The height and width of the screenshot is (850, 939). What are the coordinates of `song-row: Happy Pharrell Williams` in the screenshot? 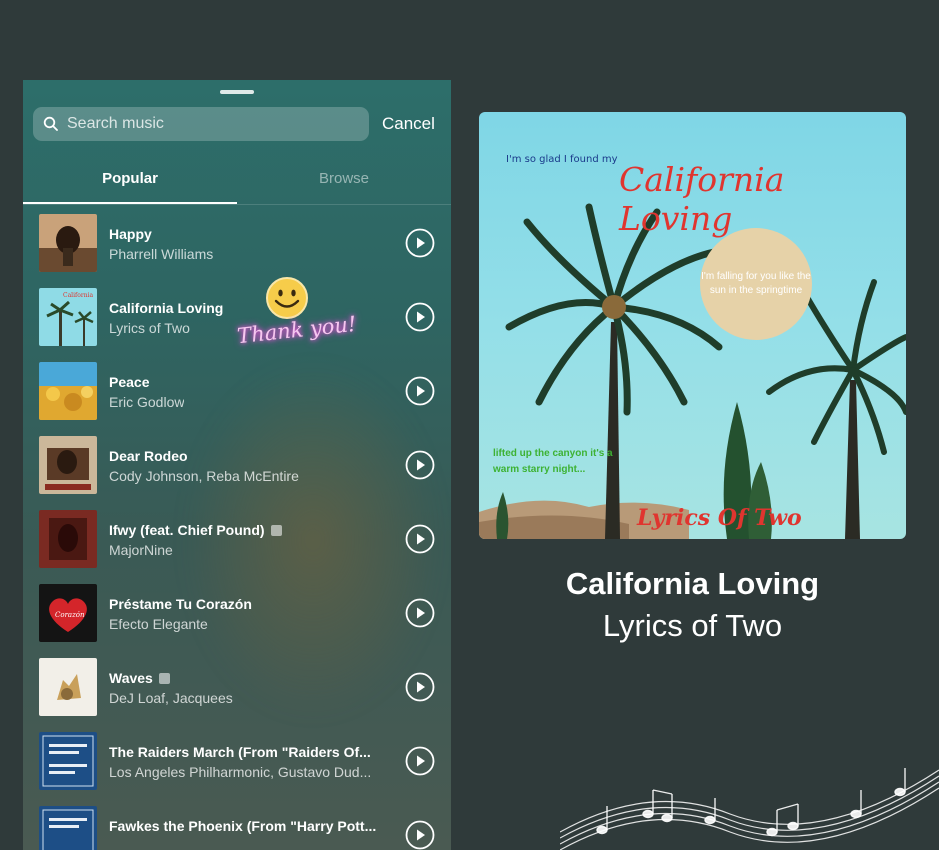 It's located at (237, 245).